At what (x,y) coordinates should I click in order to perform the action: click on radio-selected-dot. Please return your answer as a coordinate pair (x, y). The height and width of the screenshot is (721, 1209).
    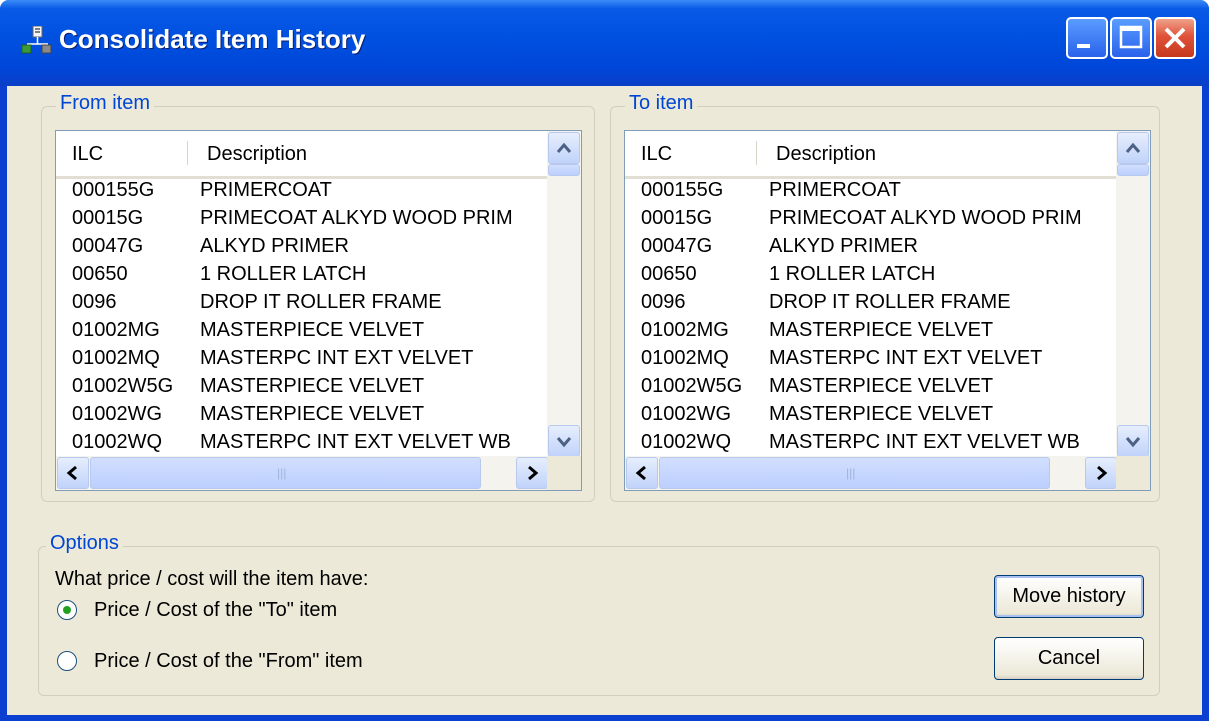
    Looking at the image, I should click on (67, 610).